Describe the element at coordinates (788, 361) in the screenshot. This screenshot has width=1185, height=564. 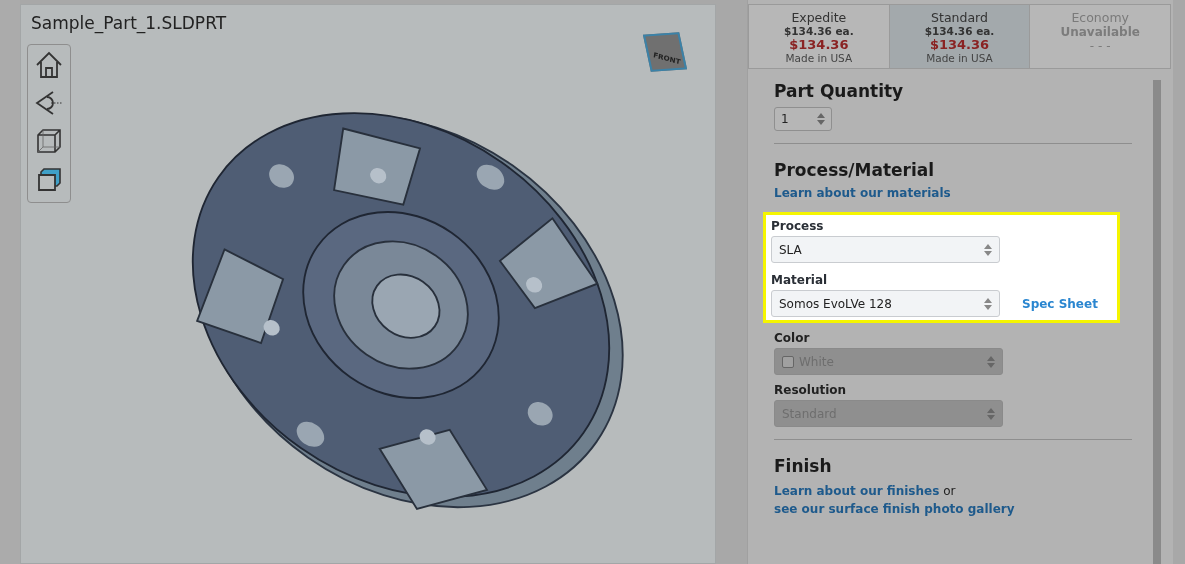
I see `swatch-icon` at that location.